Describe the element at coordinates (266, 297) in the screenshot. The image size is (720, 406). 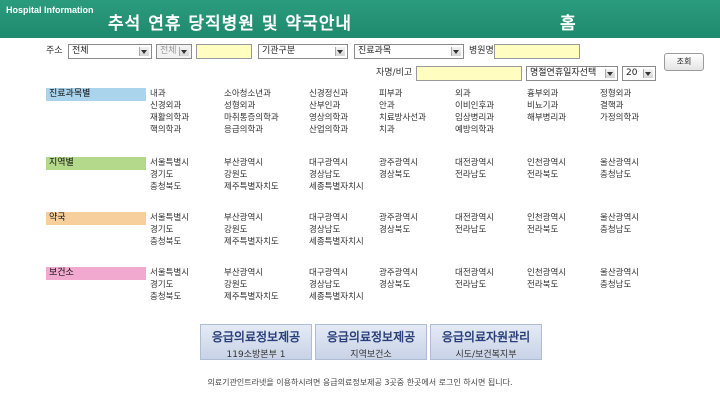
I see `health-center-region-link: 제주특별자치도` at that location.